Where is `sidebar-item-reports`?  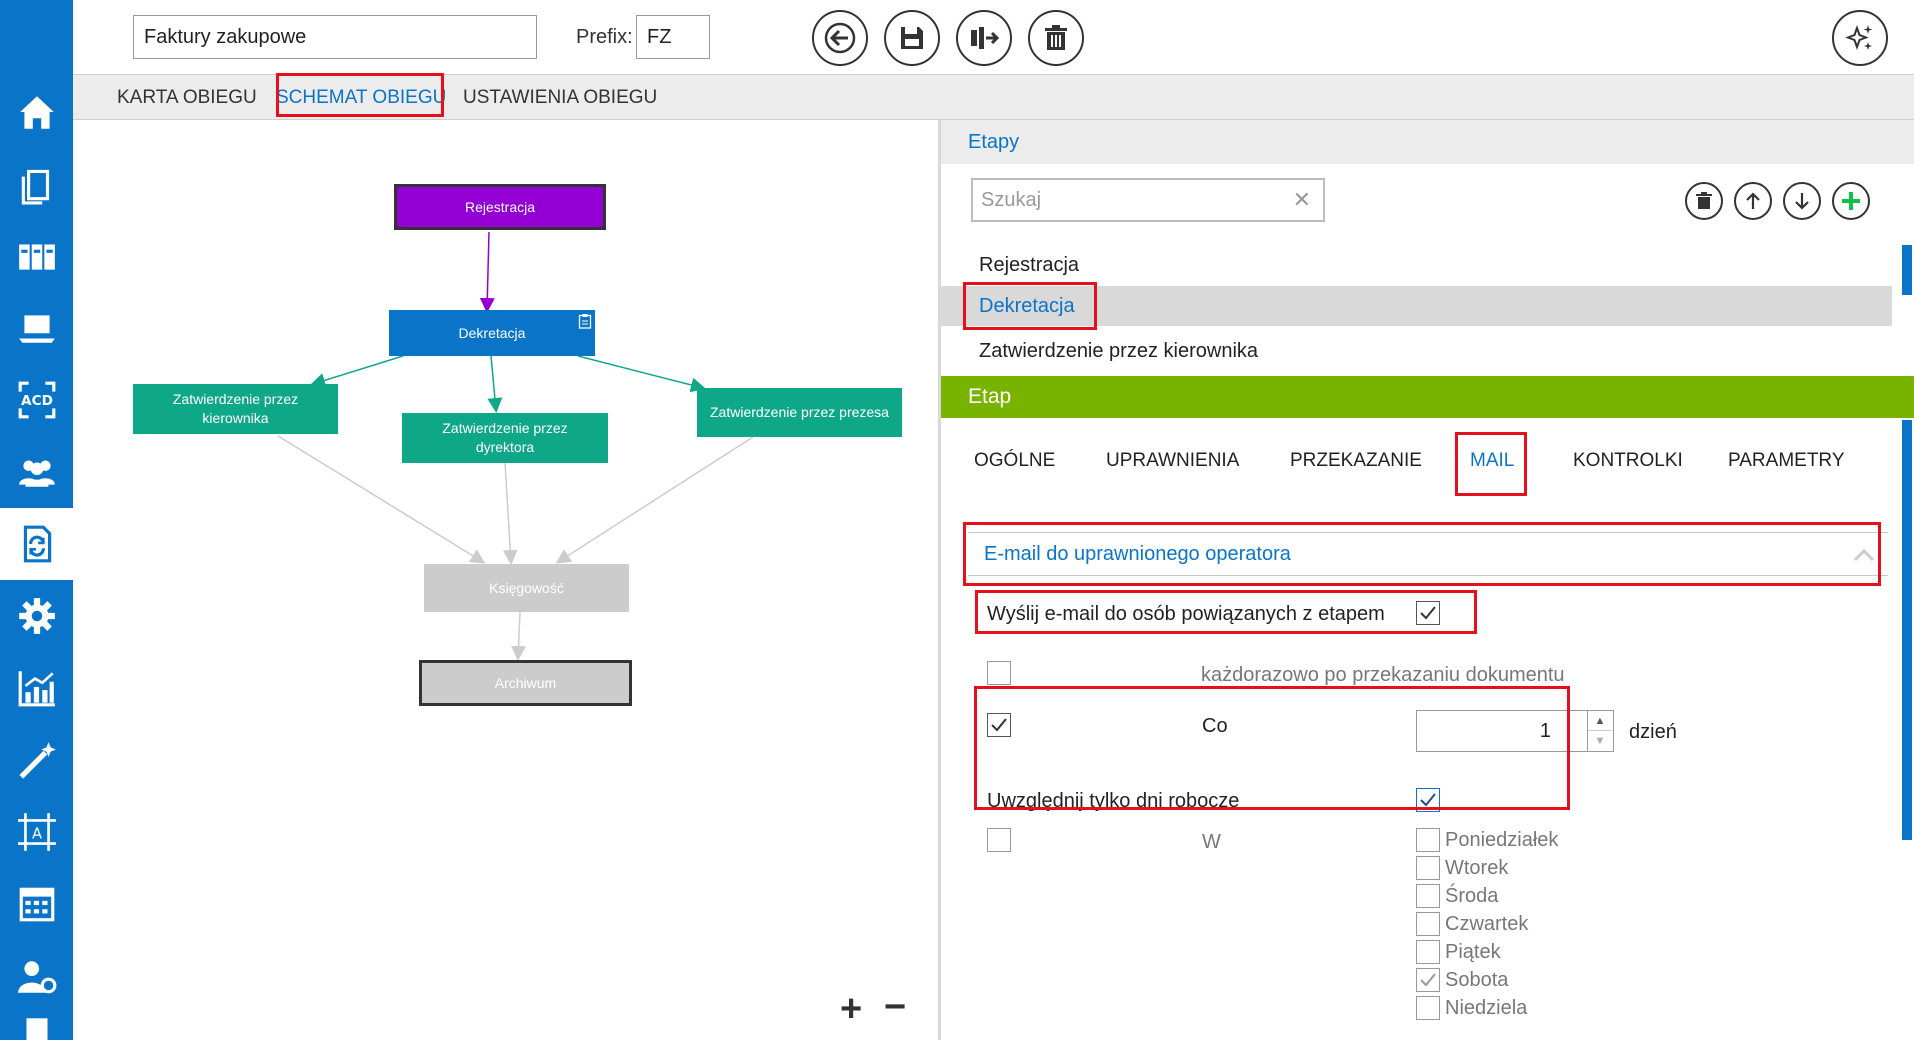 sidebar-item-reports is located at coordinates (36, 688).